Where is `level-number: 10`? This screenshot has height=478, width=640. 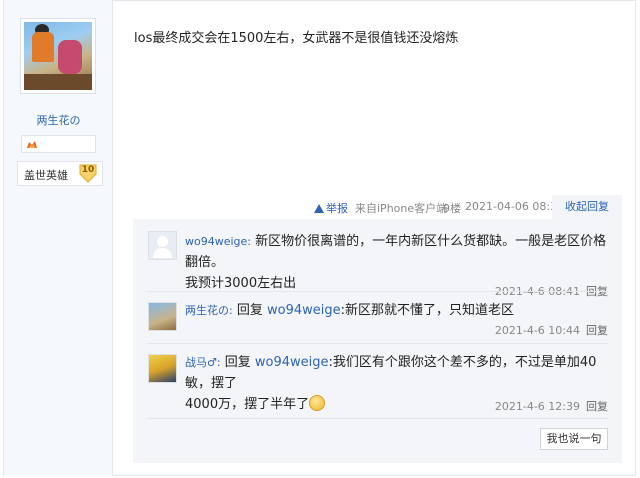
level-number: 10 is located at coordinates (88, 170).